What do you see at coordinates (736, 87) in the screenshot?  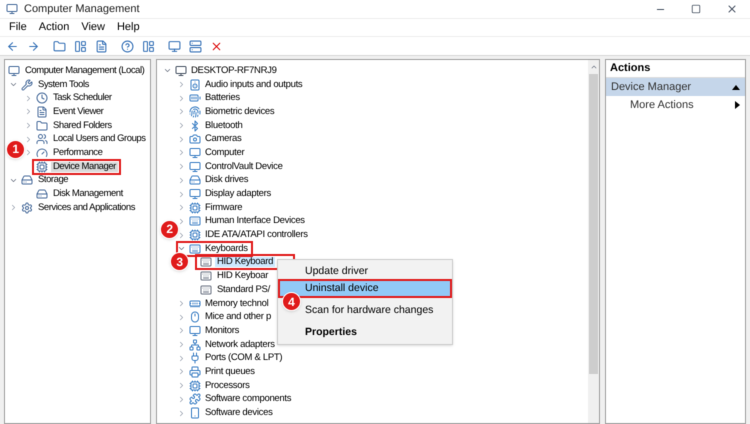 I see `collapse-icon` at bounding box center [736, 87].